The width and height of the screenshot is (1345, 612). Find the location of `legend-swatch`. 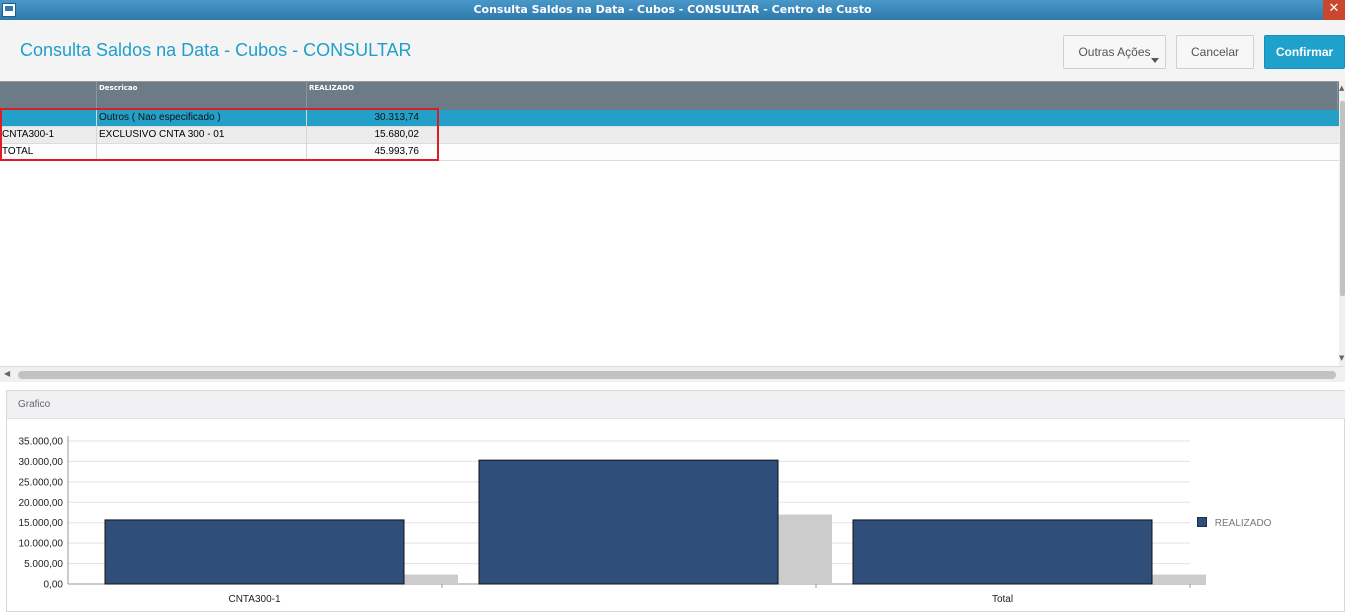

legend-swatch is located at coordinates (1202, 522).